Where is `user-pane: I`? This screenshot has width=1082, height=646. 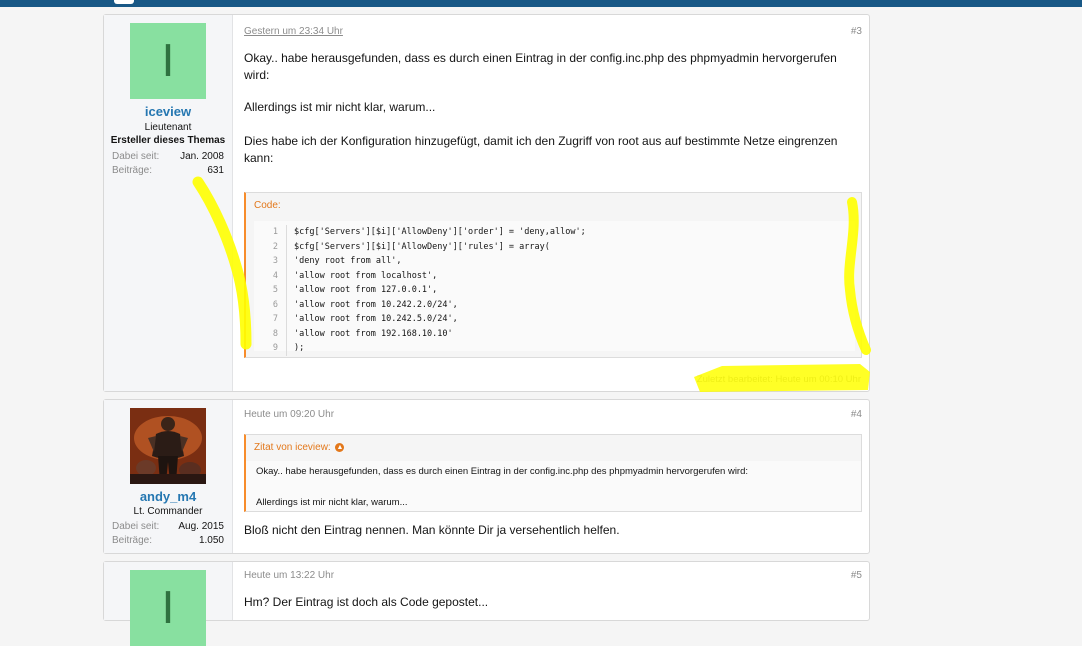
user-pane: I is located at coordinates (168, 604).